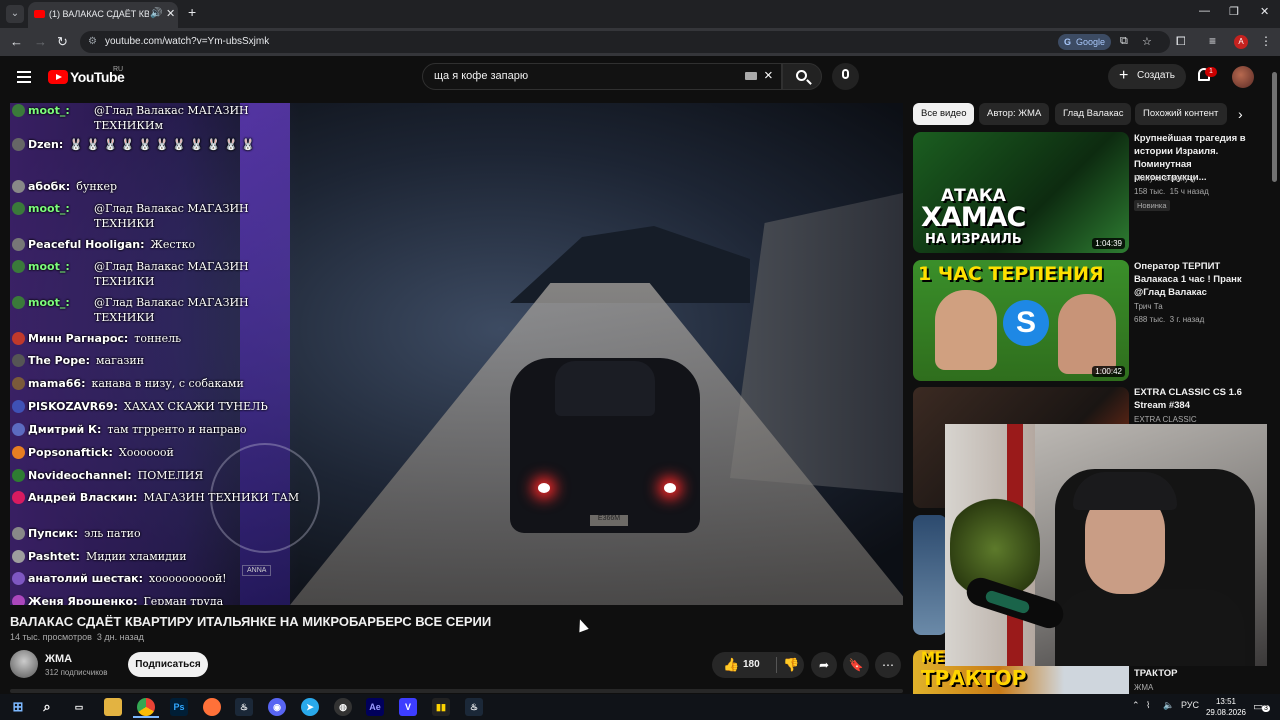  Describe the element at coordinates (146, 707) in the screenshot. I see `chrome-icon` at that location.